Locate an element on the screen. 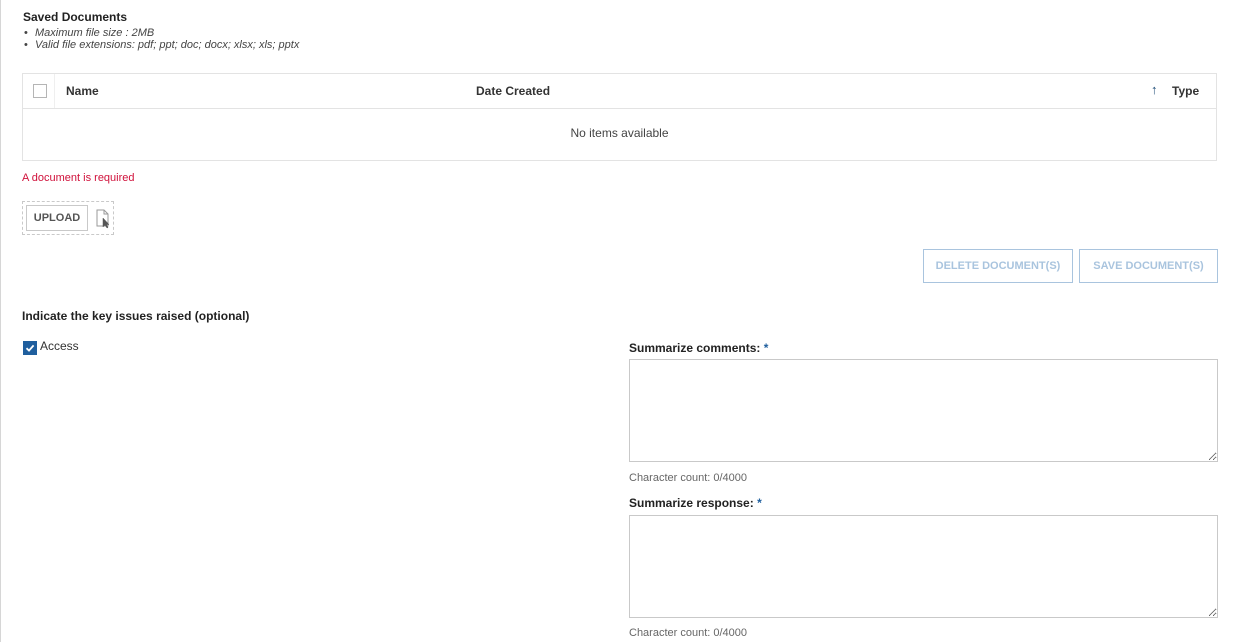 This screenshot has height=642, width=1233. summarize-response-textarea is located at coordinates (923, 566).